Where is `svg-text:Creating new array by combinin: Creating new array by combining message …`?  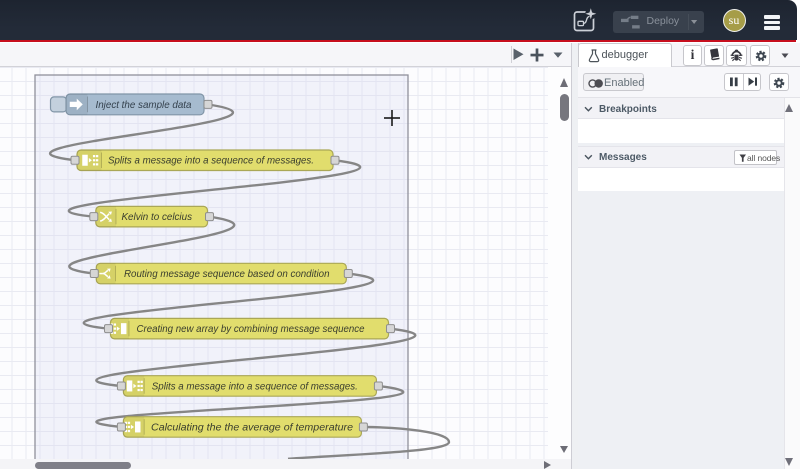
svg-text:Creating new array by combinin: Creating new array by combining message … is located at coordinates (251, 329).